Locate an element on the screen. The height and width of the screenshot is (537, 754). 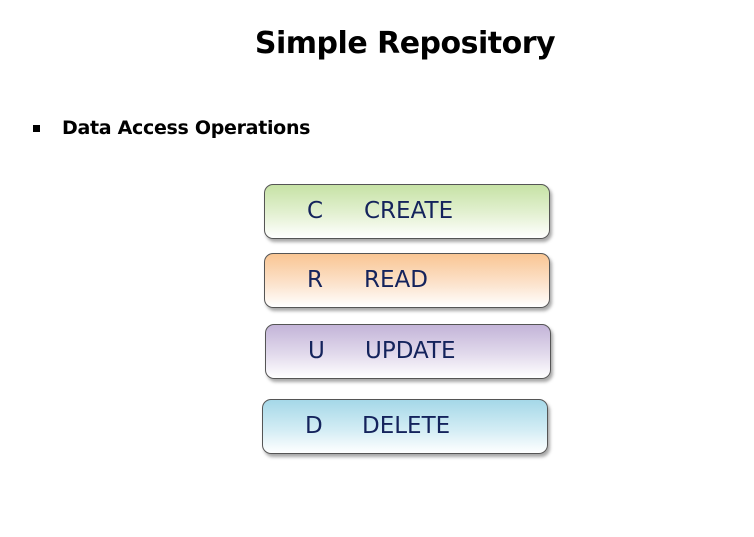
update-operation-box: U UPDATE is located at coordinates (408, 351).